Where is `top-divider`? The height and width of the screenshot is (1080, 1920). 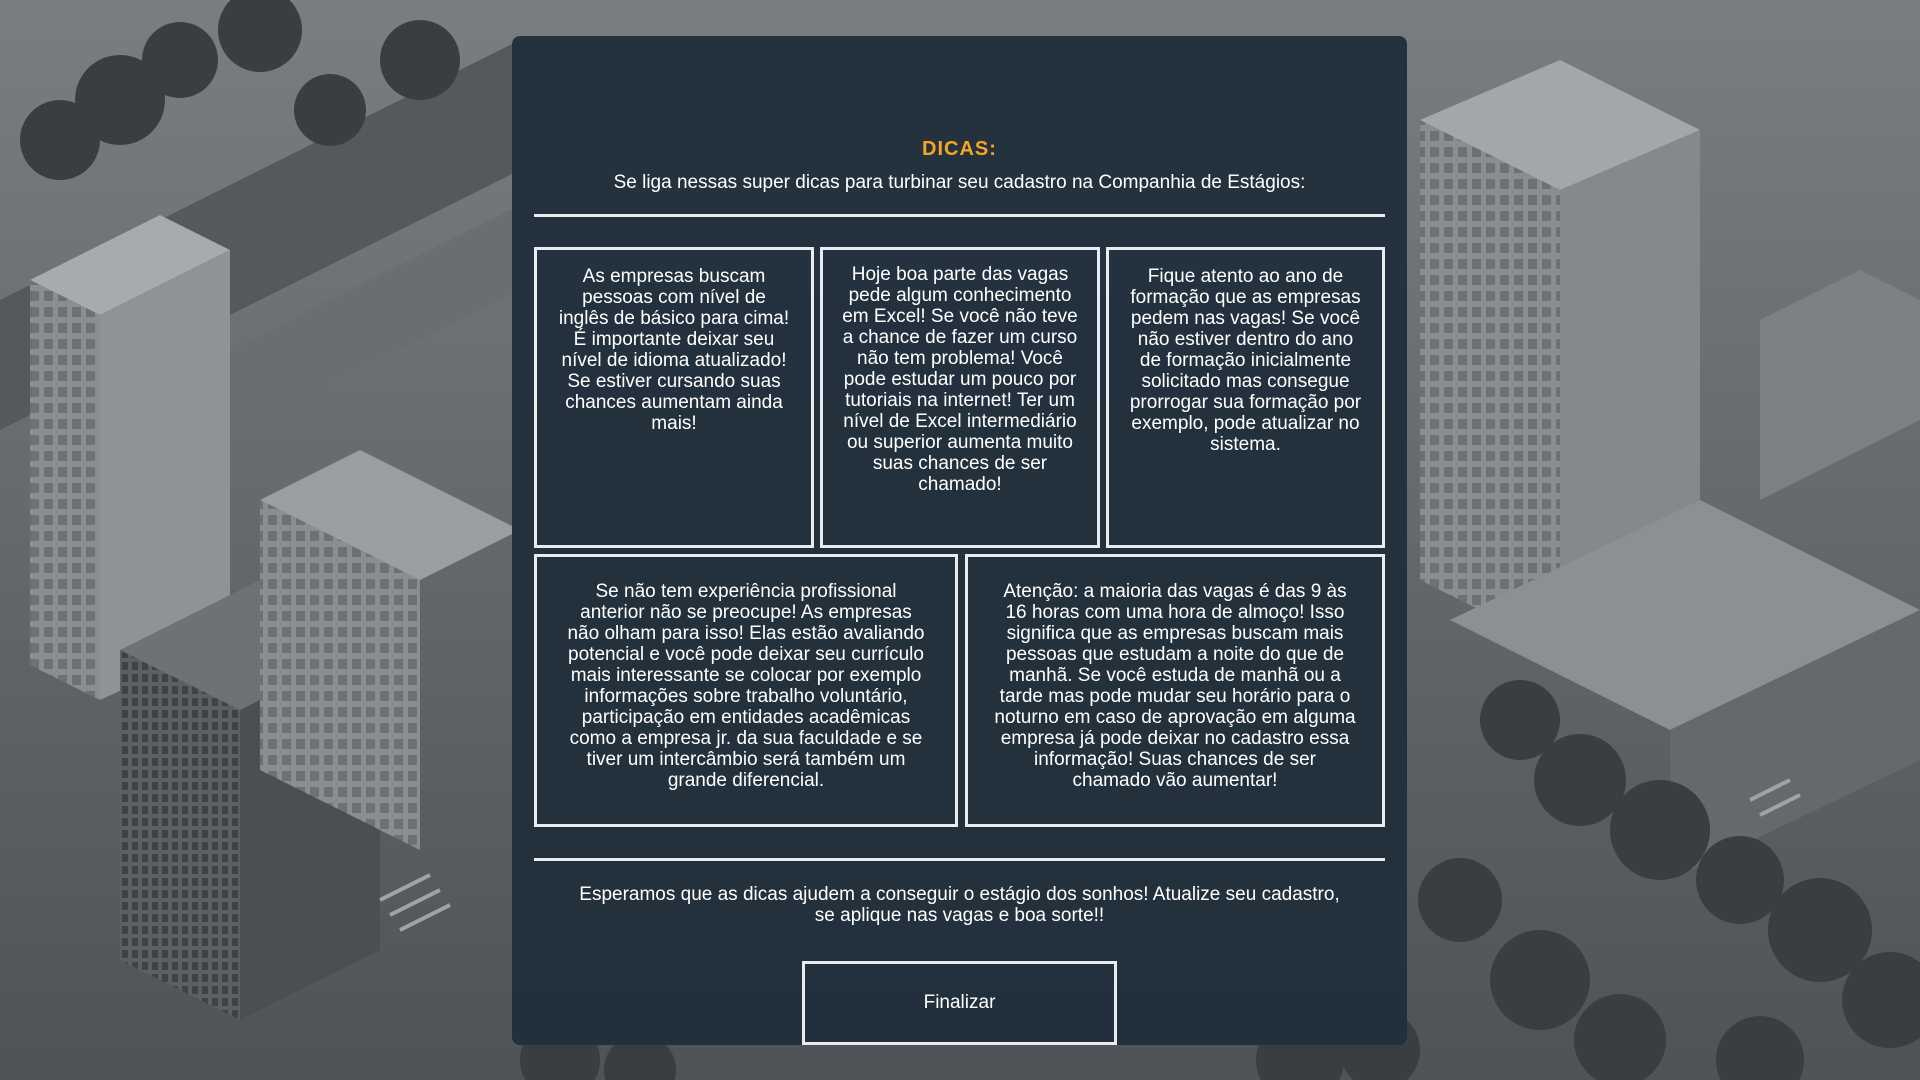 top-divider is located at coordinates (959, 215).